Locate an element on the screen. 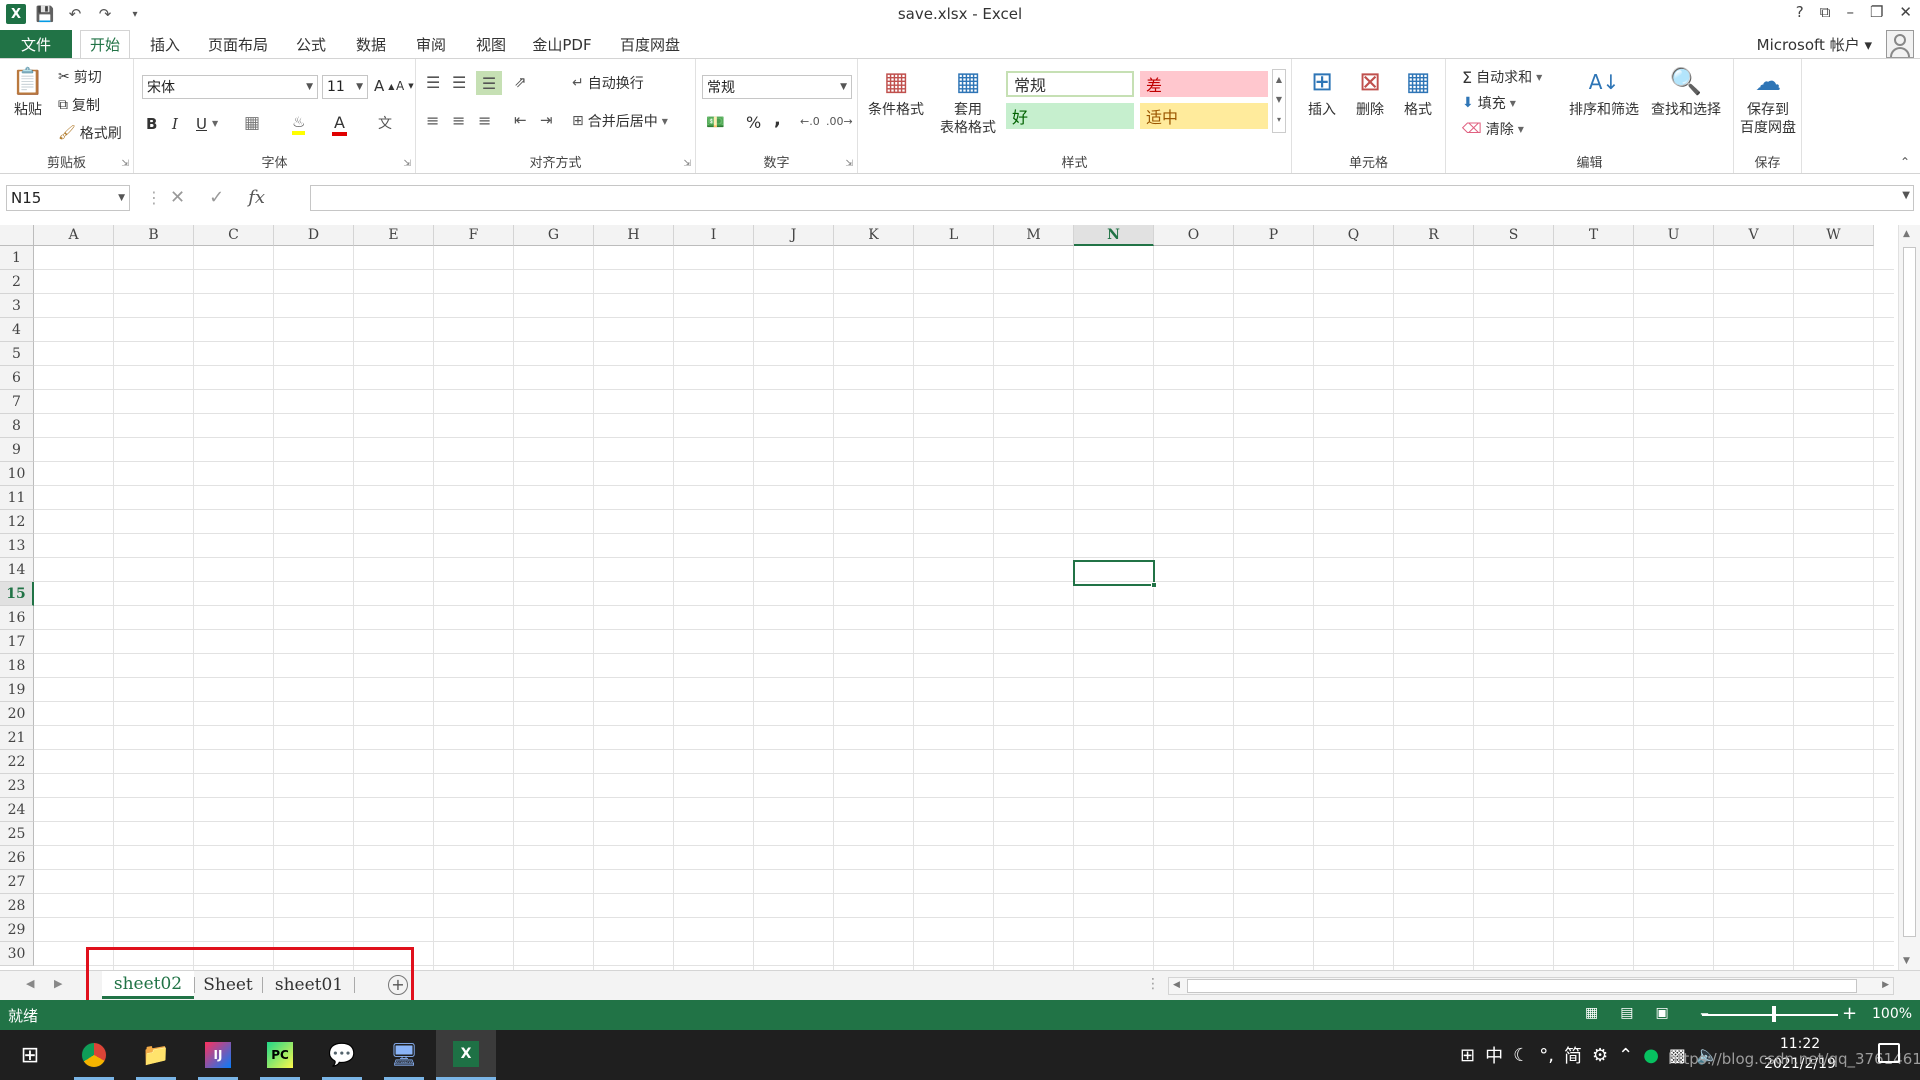 This screenshot has height=1080, width=1920. row-header: 14 is located at coordinates (17, 570).